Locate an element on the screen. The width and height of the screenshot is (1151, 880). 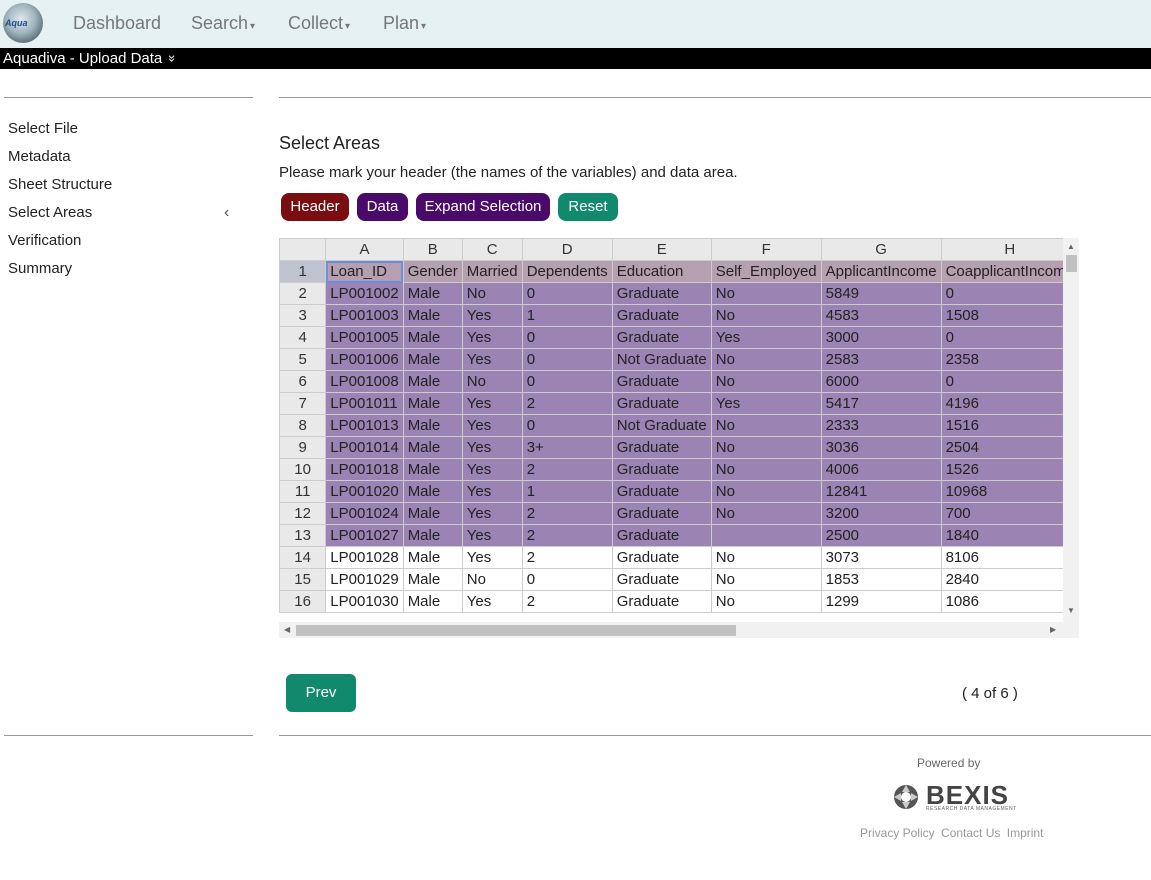
table-cell: Dependents is located at coordinates (567, 271).